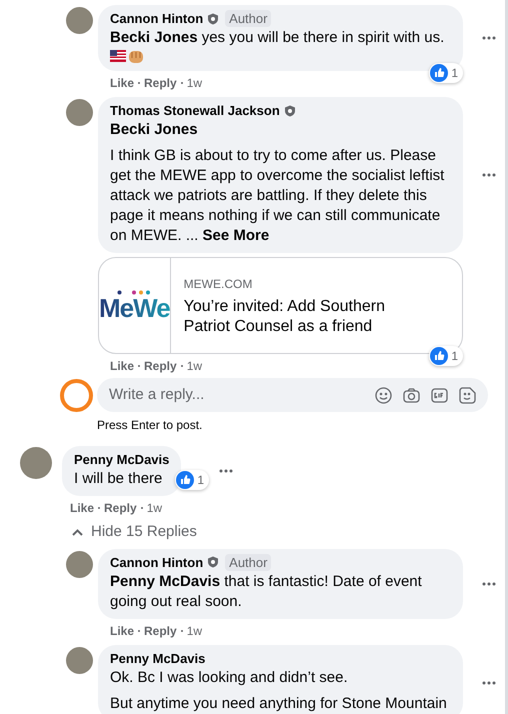 The width and height of the screenshot is (508, 714). Describe the element at coordinates (118, 56) in the screenshot. I see `flag-icon` at that location.